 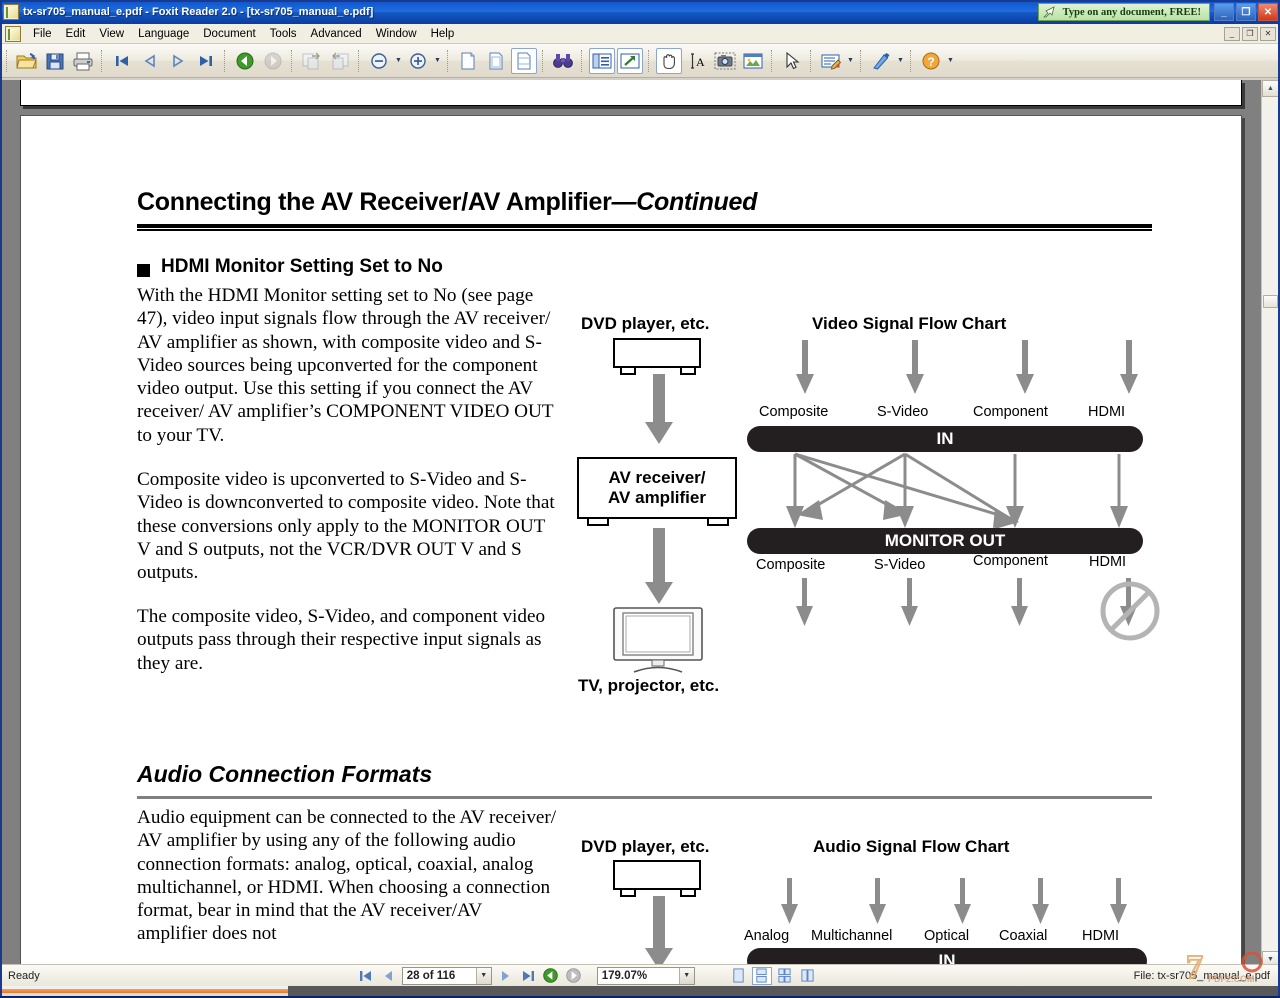 I want to click on menu-window: Window, so click(x=396, y=34).